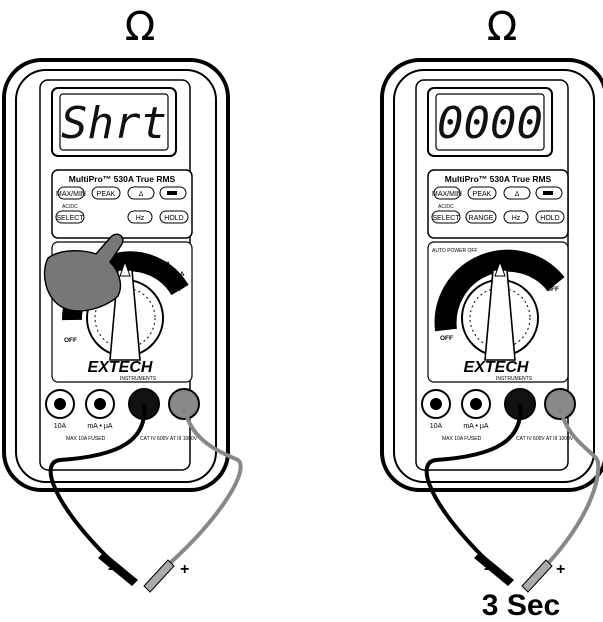  What do you see at coordinates (100, 404) in the screenshot?
I see `left-jack-ma-hole` at bounding box center [100, 404].